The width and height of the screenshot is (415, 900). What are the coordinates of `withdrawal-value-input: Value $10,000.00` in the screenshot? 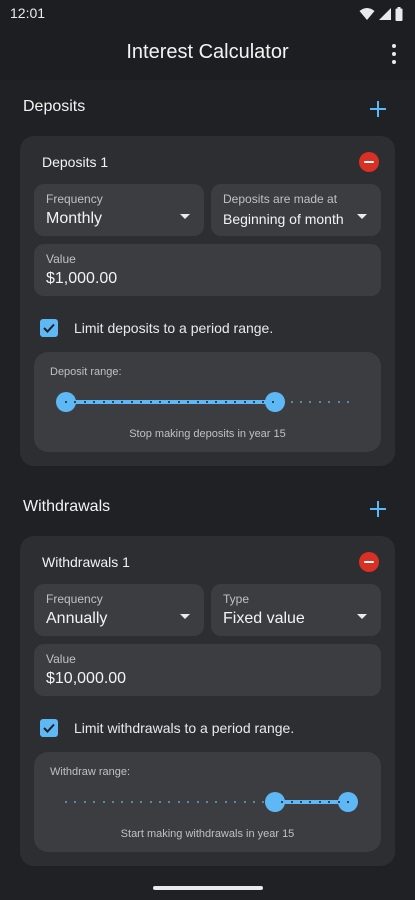 It's located at (207, 670).